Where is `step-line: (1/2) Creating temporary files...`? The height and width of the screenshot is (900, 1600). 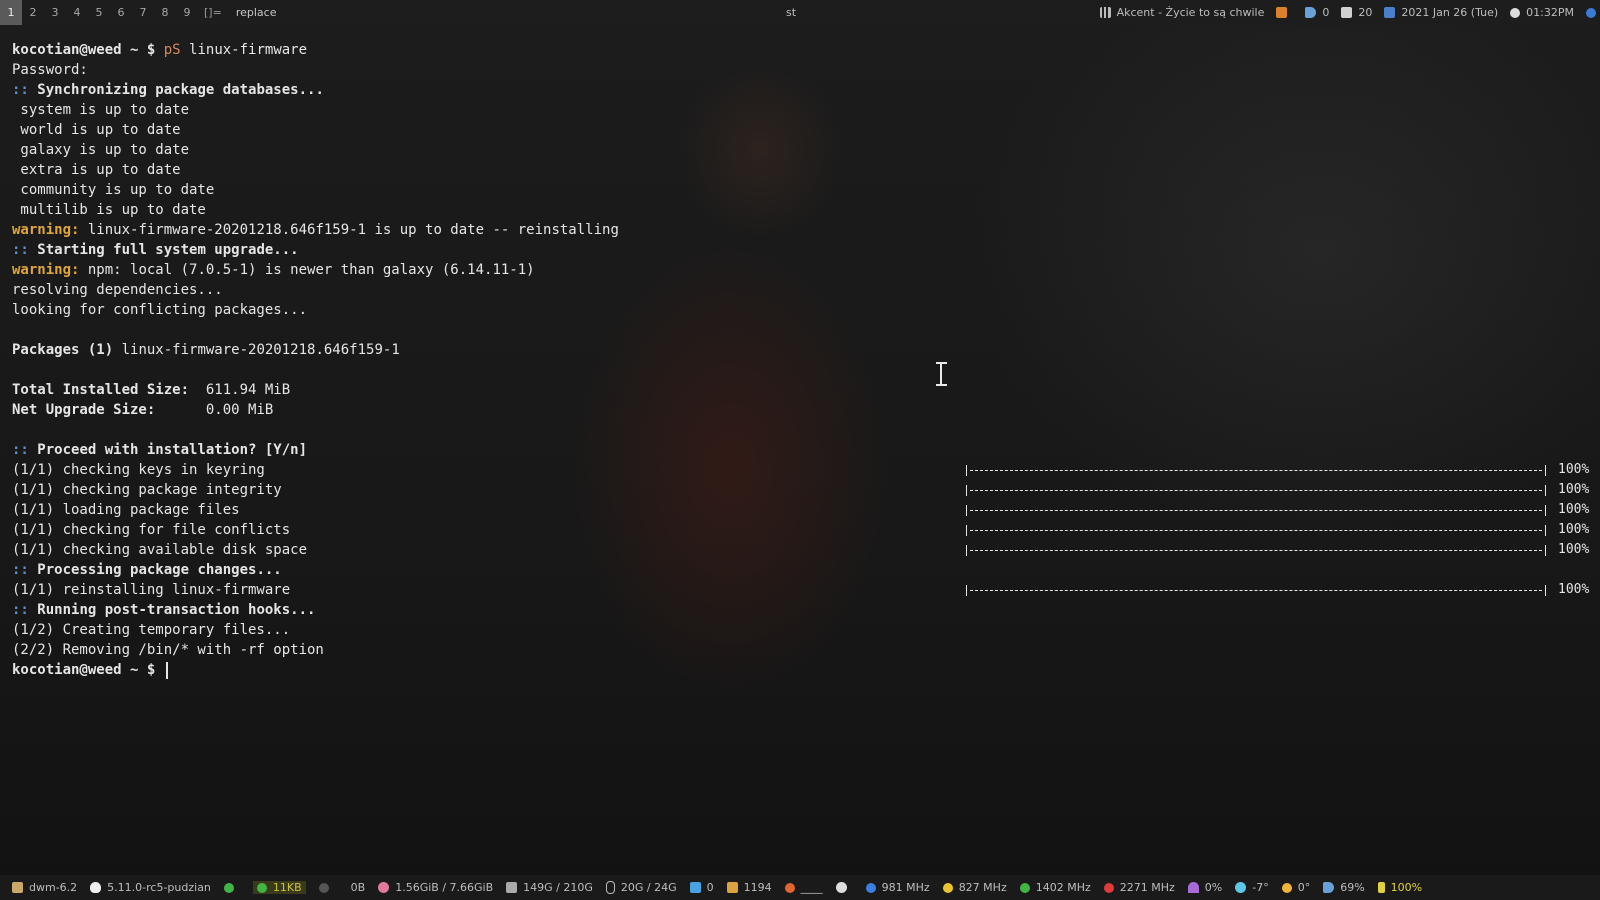 step-line: (1/2) Creating temporary files... is located at coordinates (151, 630).